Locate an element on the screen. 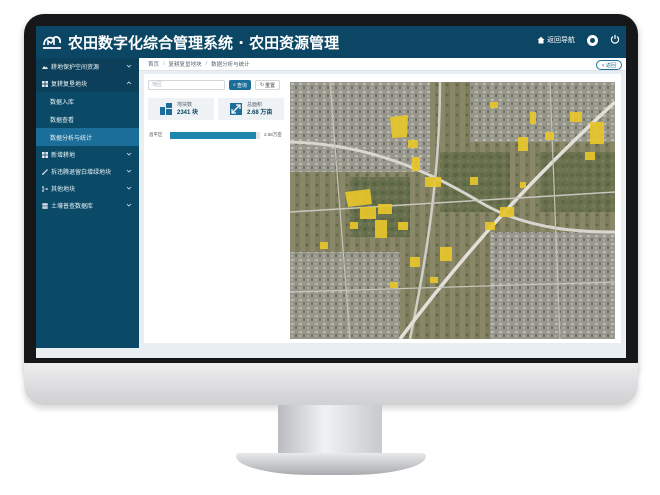 The width and height of the screenshot is (660, 495). home-nav-label: 返回导航 is located at coordinates (561, 40).